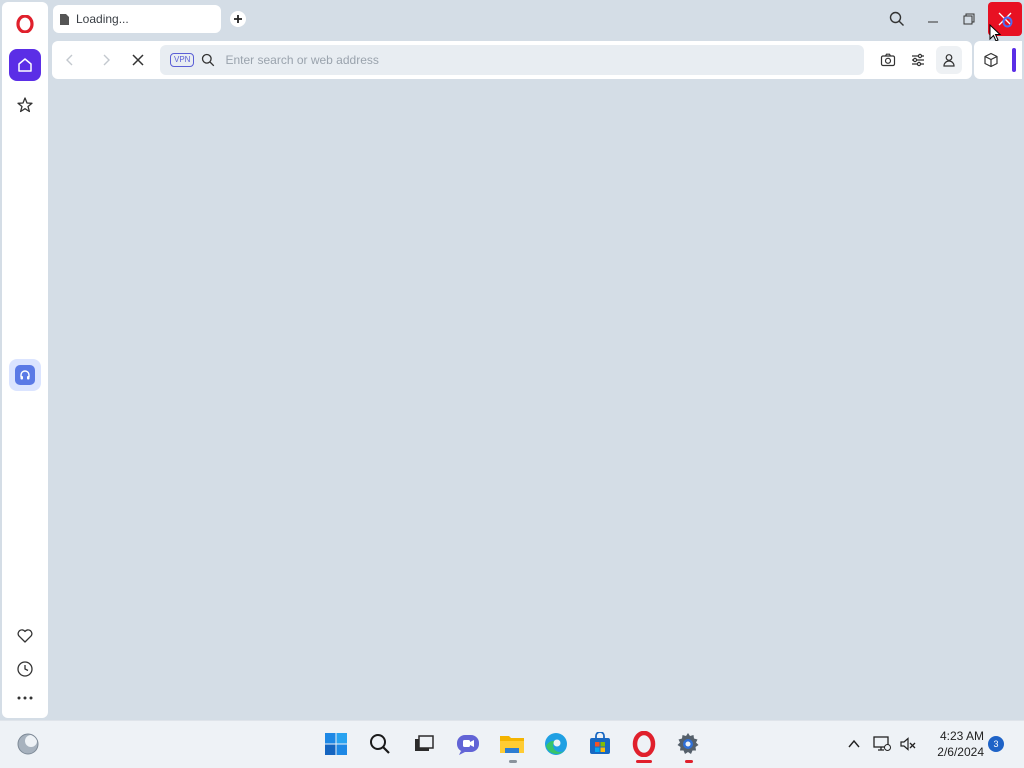 The height and width of the screenshot is (768, 1024). I want to click on minimize-button, so click(933, 19).